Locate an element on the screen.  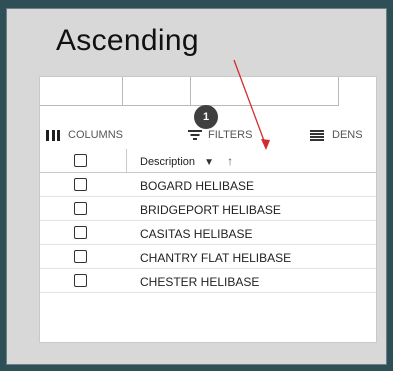
columns-label: COLUMNS is located at coordinates (96, 135).